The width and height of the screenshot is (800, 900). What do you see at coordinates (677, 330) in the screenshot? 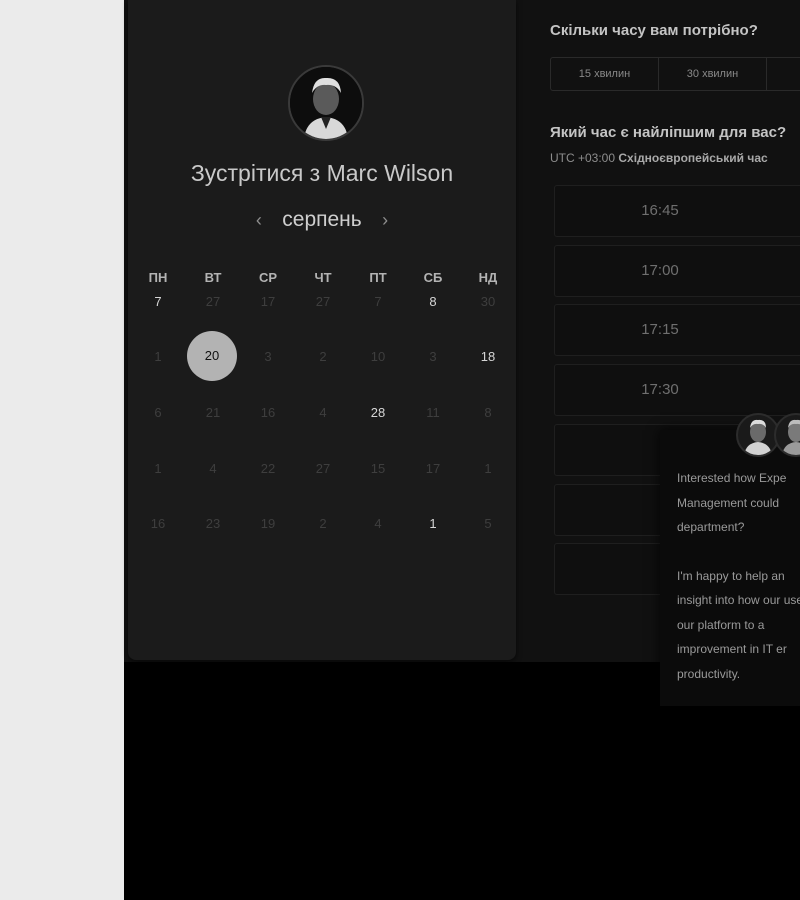
I see `time-slot: 17:15` at bounding box center [677, 330].